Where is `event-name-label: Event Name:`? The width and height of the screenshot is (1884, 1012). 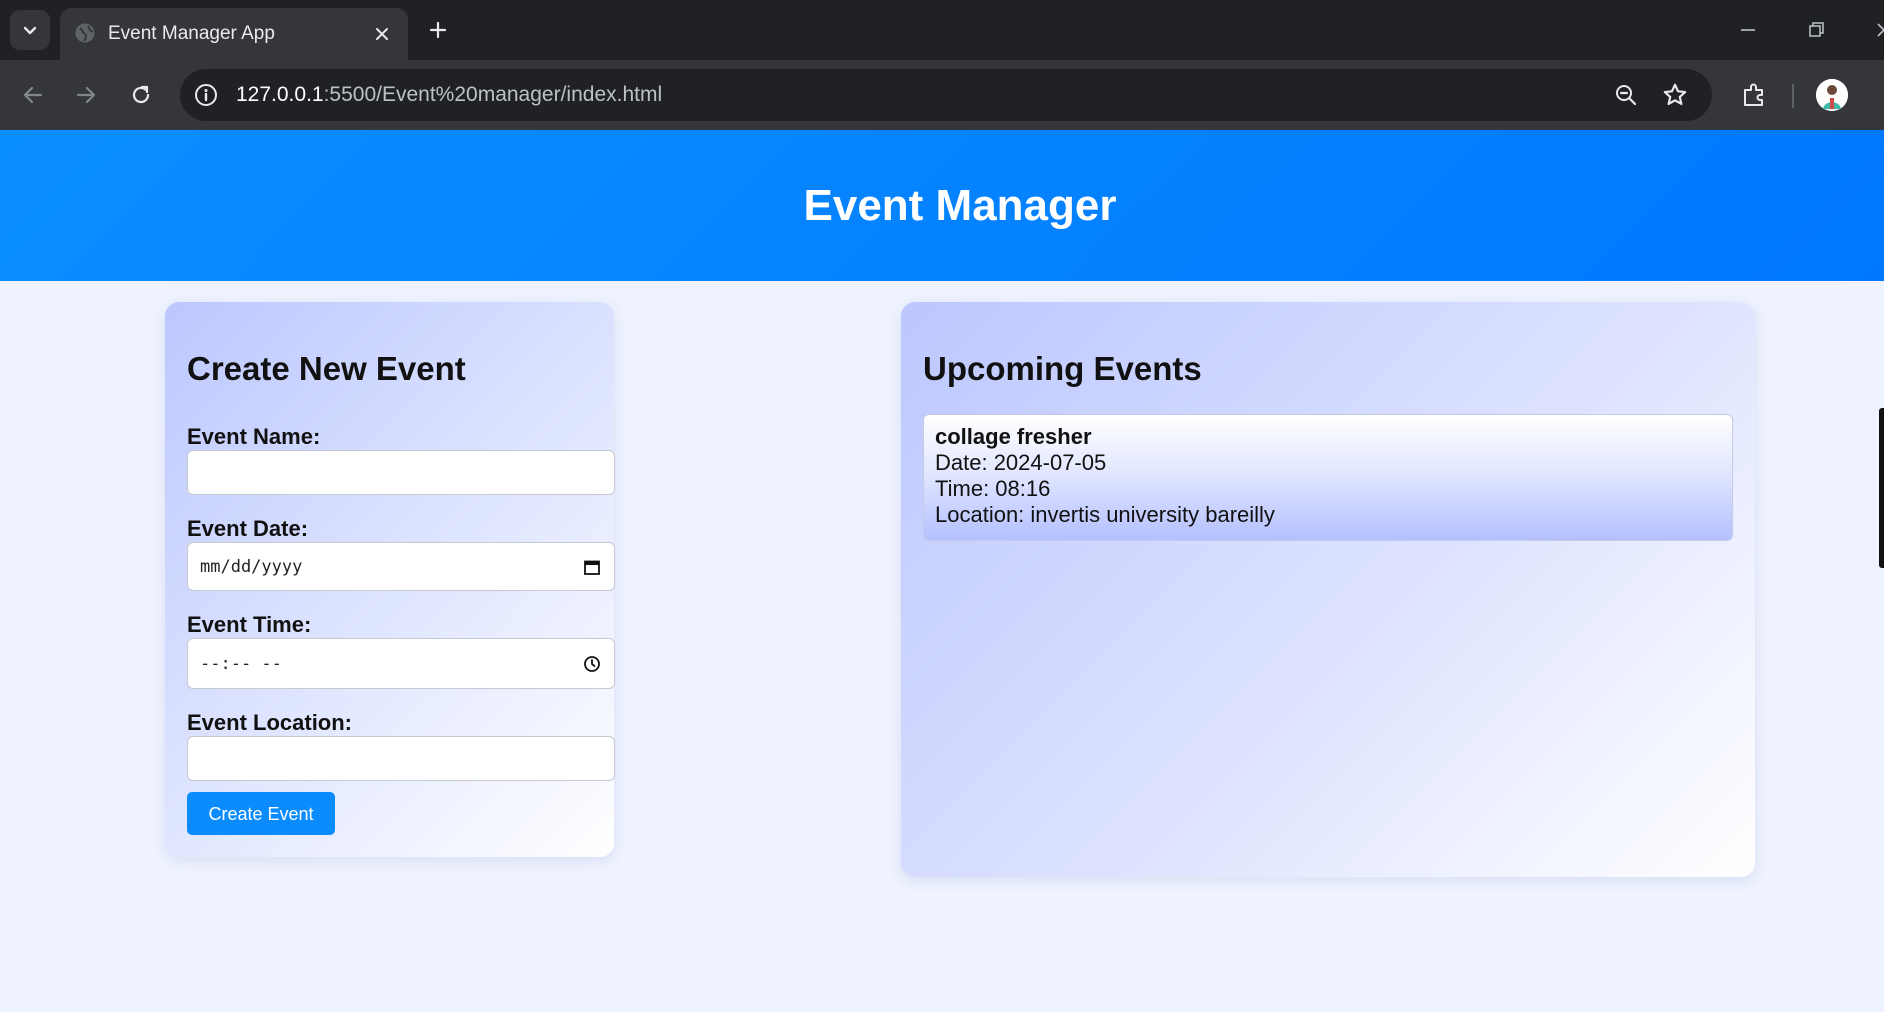
event-name-label: Event Name: is located at coordinates (254, 436).